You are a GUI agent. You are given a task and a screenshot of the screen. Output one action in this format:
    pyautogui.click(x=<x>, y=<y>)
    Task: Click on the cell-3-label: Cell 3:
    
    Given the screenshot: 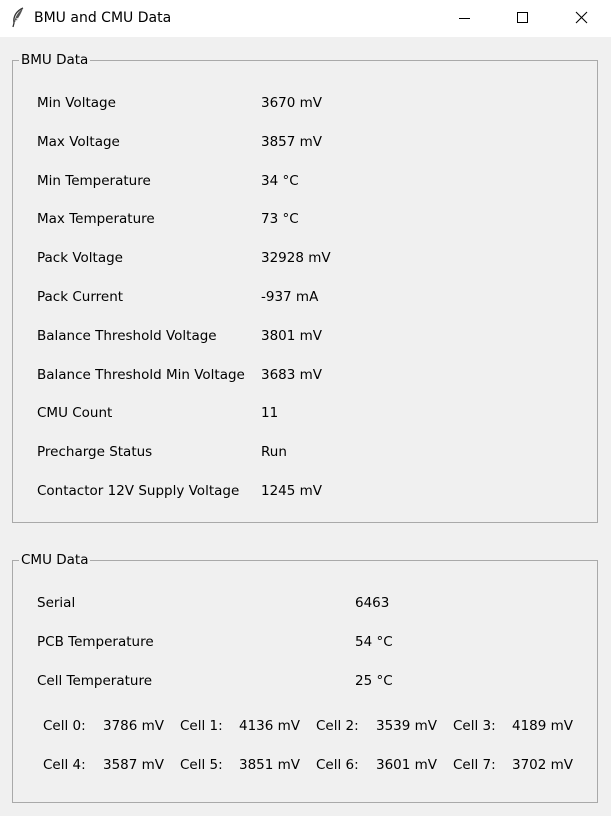 What is the action you would take?
    pyautogui.click(x=474, y=726)
    